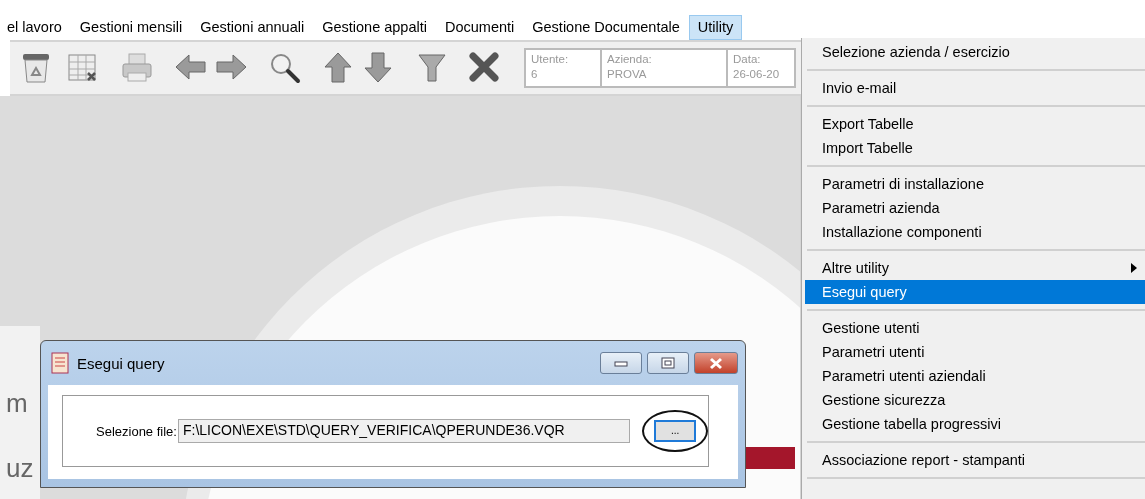 This screenshot has width=1145, height=499. I want to click on maximize-icon, so click(668, 363).